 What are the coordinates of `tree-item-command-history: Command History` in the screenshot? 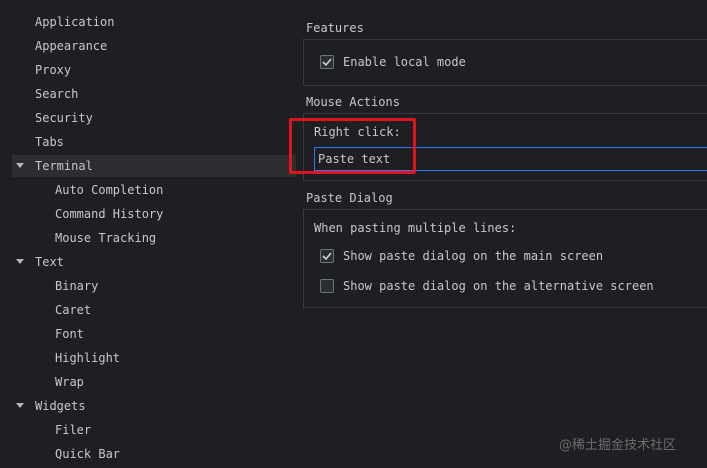 It's located at (154, 214).